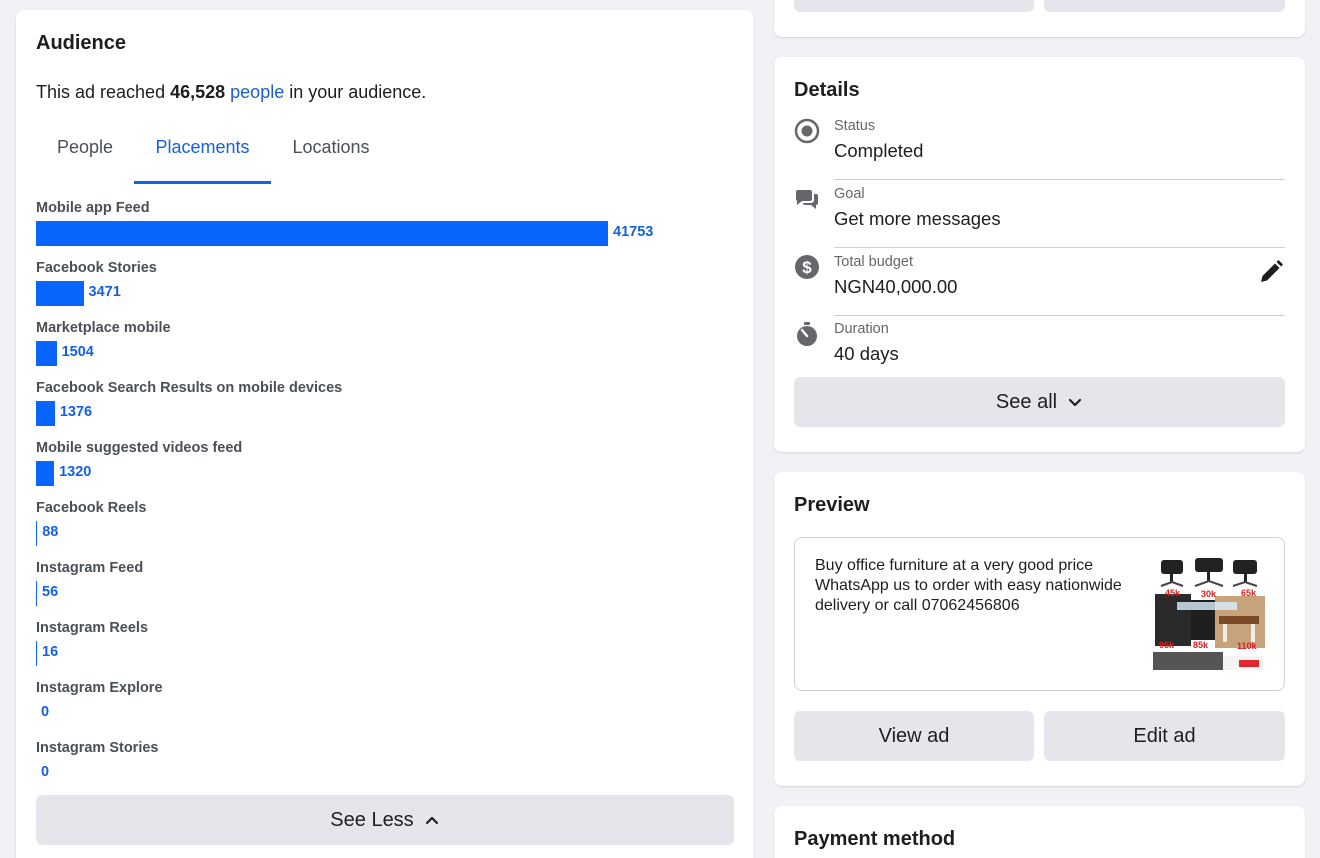 The image size is (1320, 858). I want to click on placement-value: 88, so click(50, 532).